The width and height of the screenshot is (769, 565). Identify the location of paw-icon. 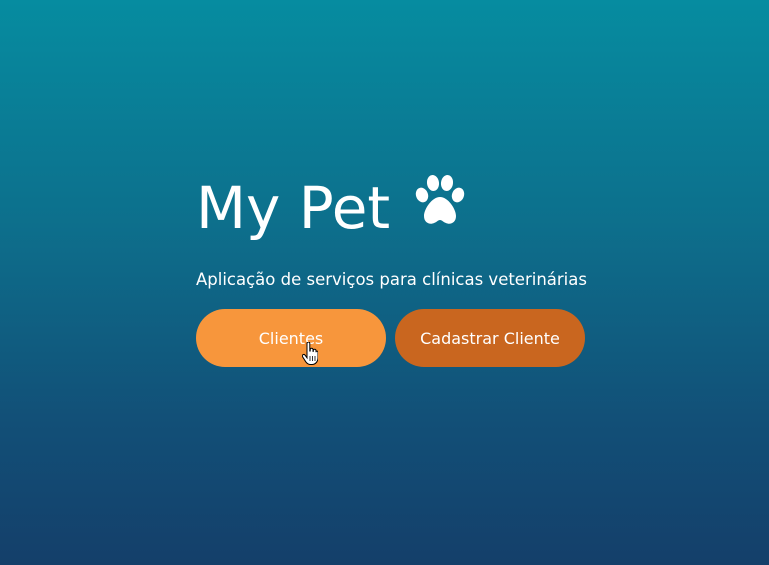
(440, 201).